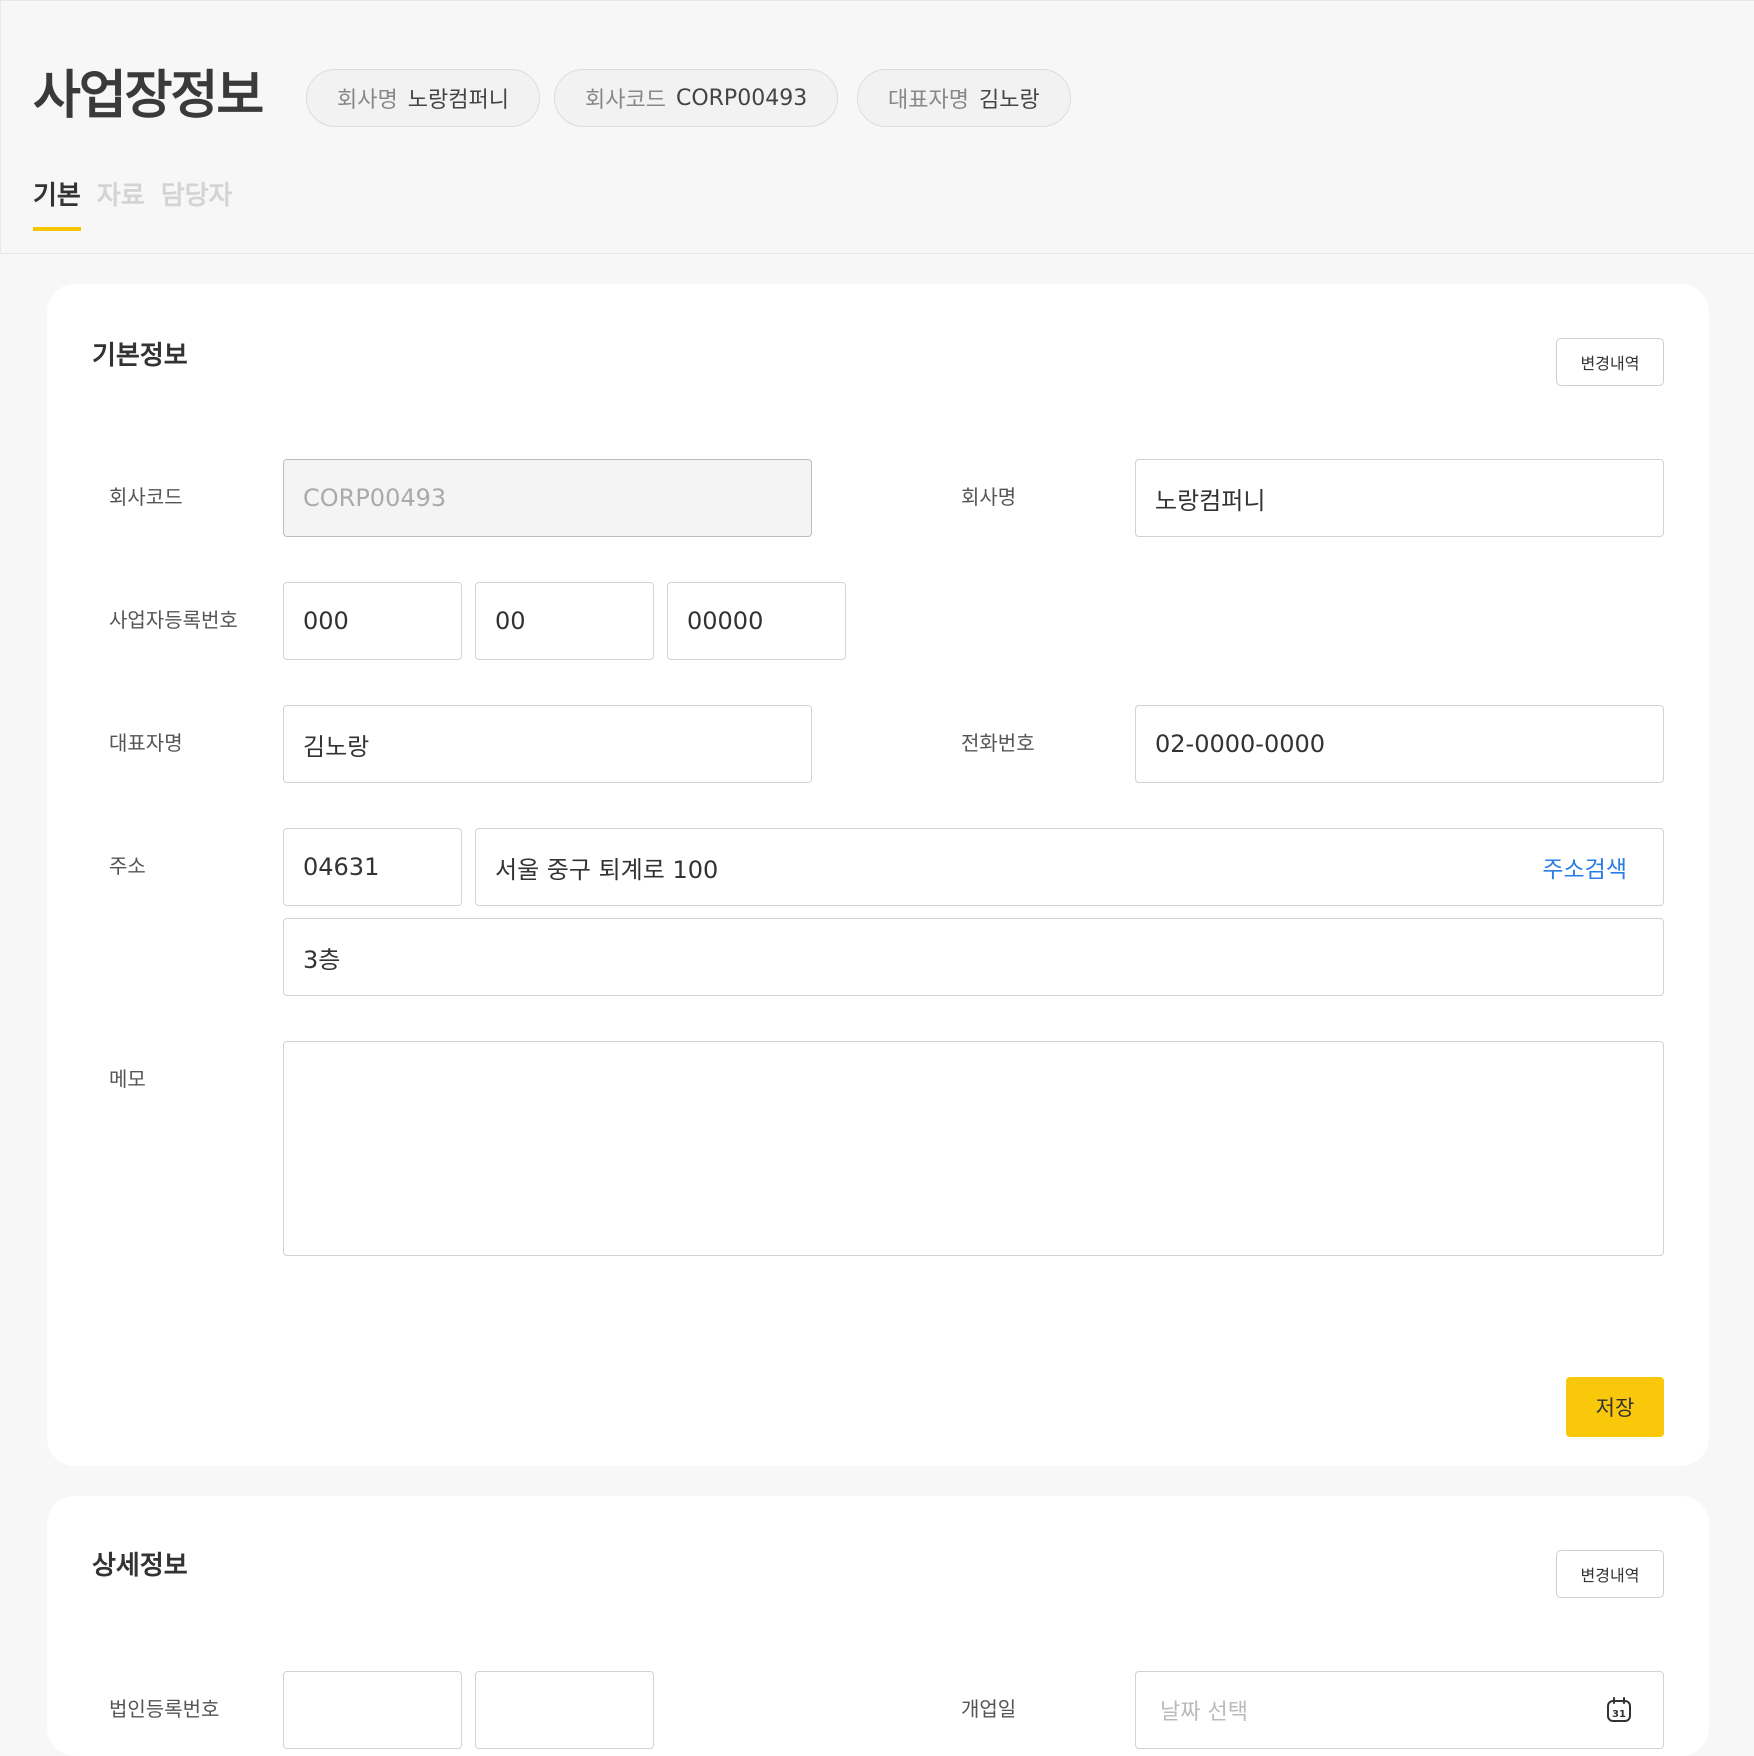  I want to click on memo-textarea, so click(973, 1148).